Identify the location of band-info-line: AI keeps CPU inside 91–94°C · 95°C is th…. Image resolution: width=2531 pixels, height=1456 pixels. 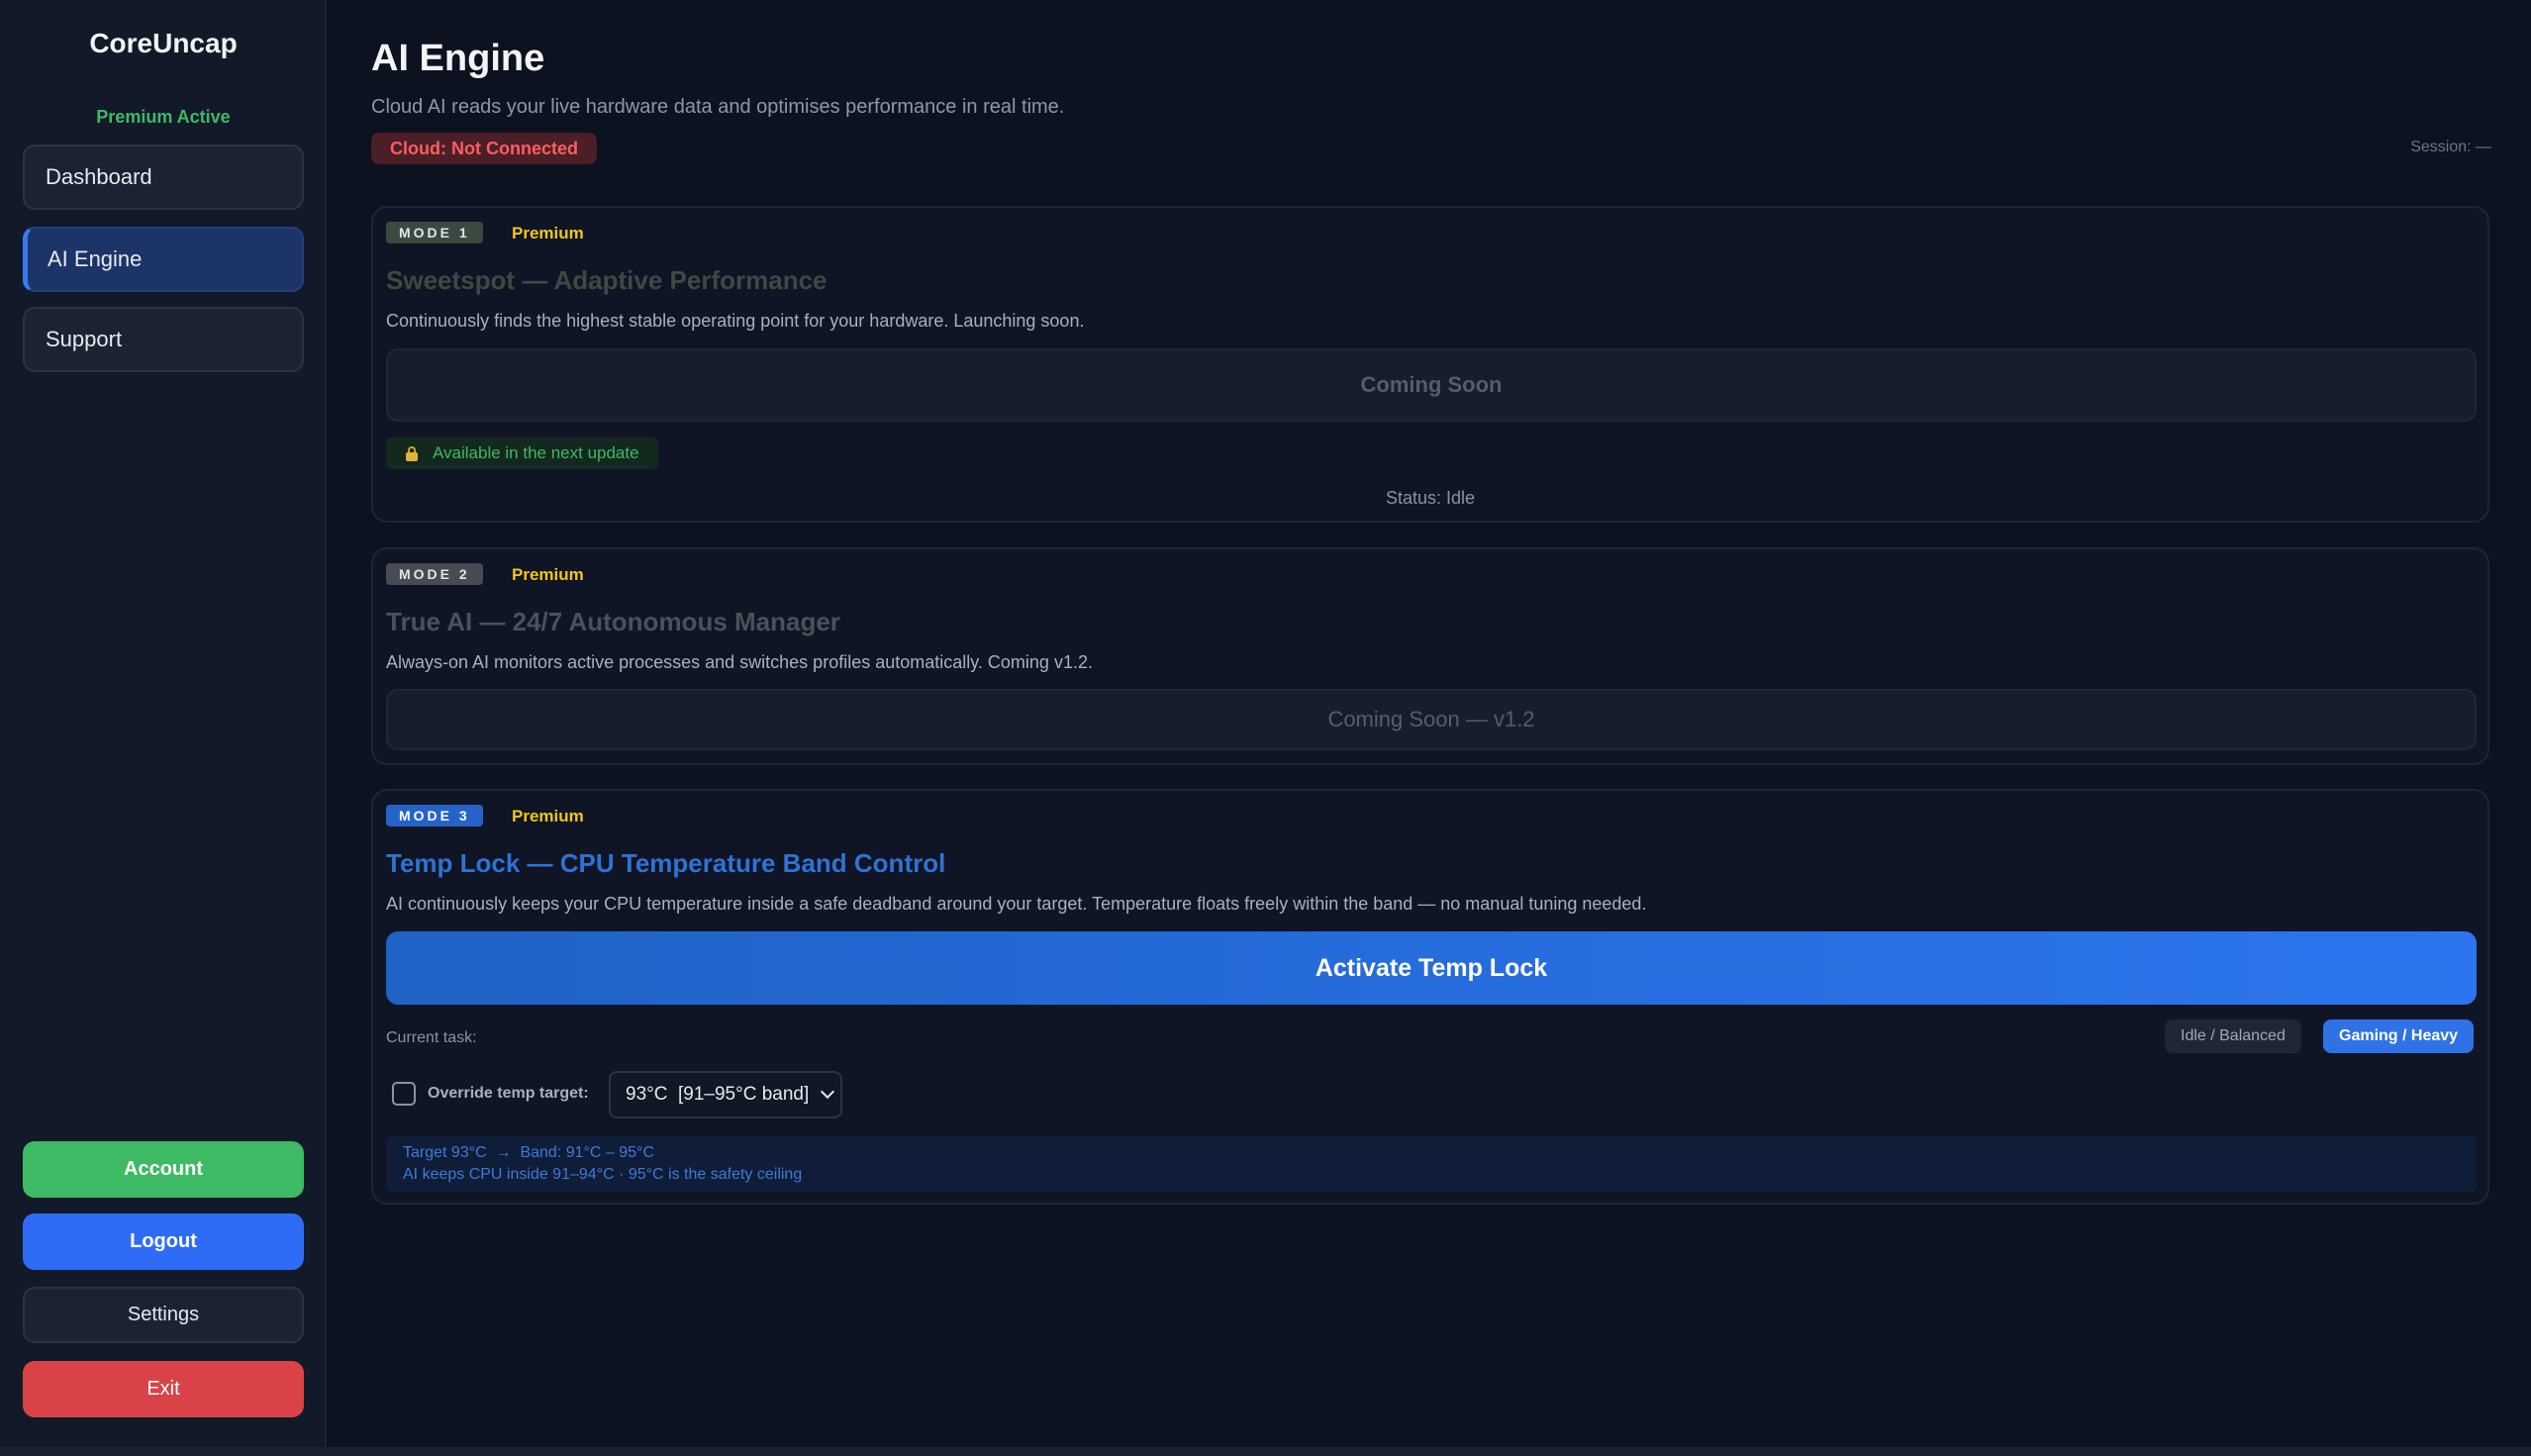
(603, 1174).